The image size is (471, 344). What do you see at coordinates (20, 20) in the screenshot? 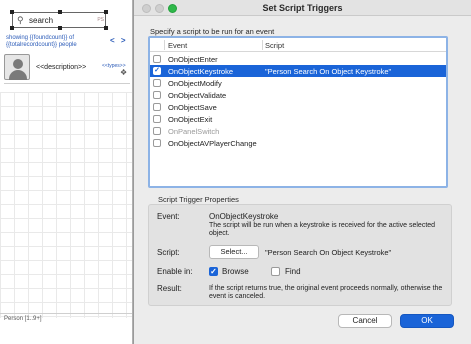
I see `search-icon: ⚲` at bounding box center [20, 20].